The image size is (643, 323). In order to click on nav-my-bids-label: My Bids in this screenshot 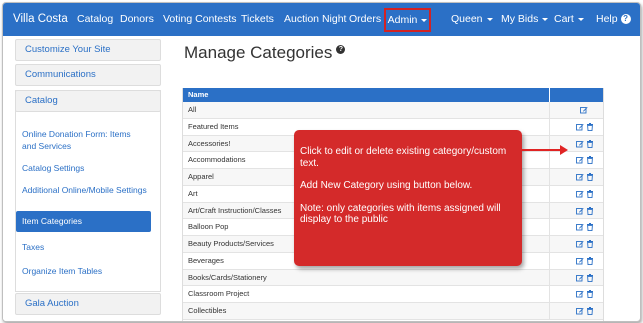, I will do `click(520, 19)`.